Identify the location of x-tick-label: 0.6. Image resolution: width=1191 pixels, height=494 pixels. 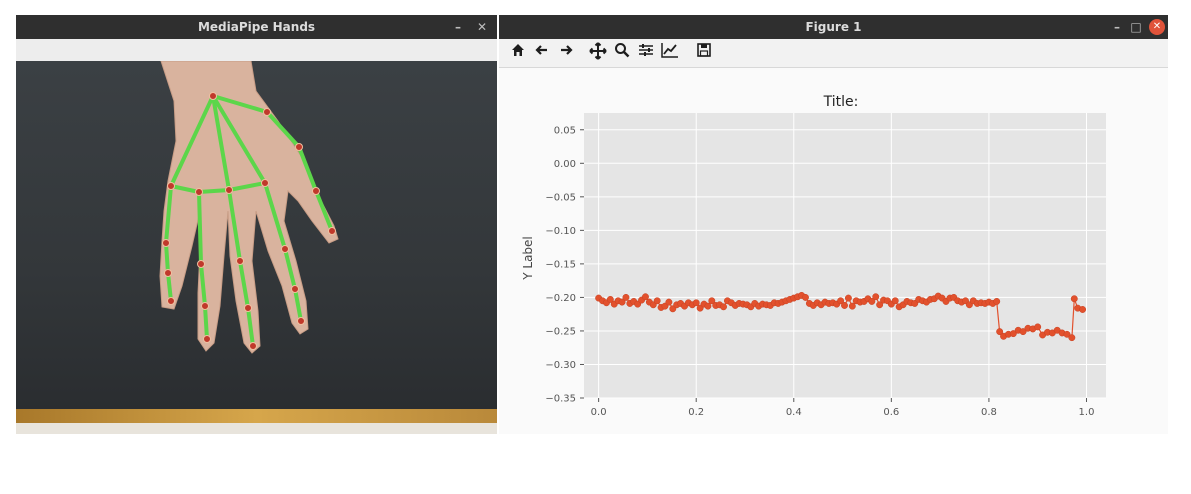
(891, 412).